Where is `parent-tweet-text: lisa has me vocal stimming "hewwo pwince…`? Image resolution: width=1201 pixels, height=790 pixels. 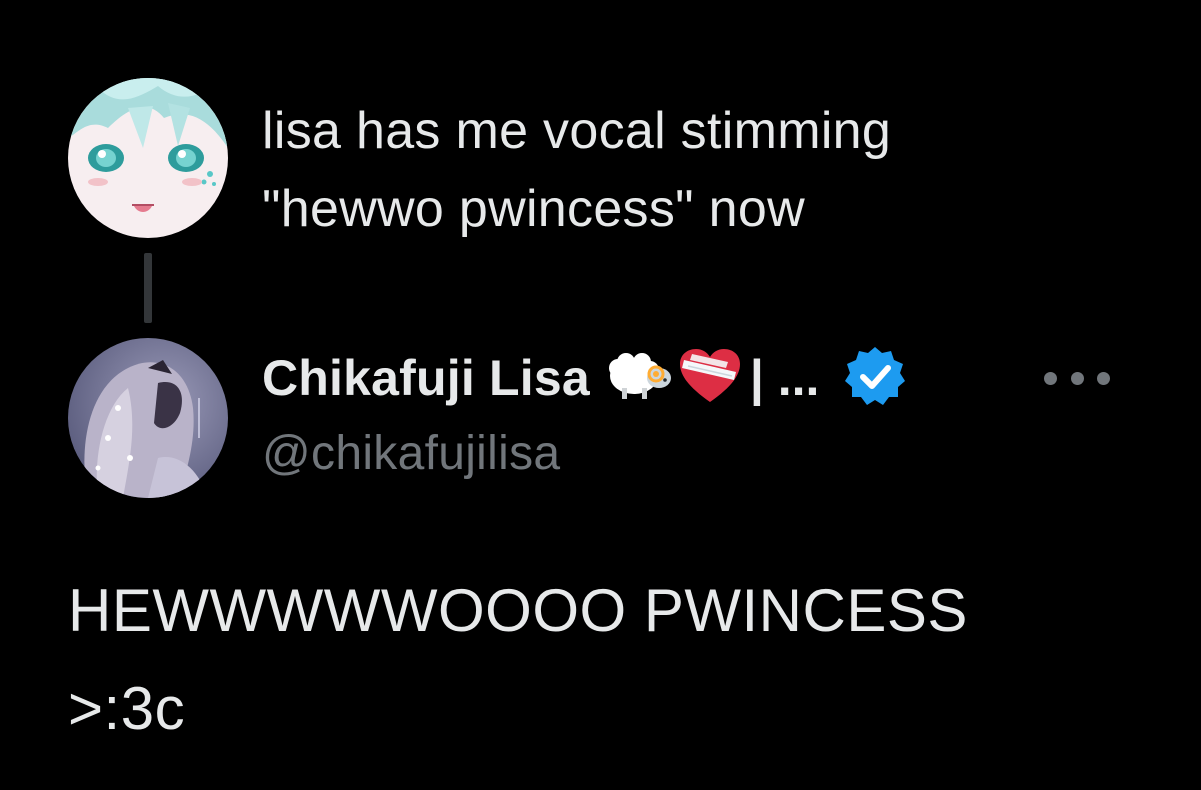 parent-tweet-text: lisa has me vocal stimming "hewwo pwince… is located at coordinates (577, 170).